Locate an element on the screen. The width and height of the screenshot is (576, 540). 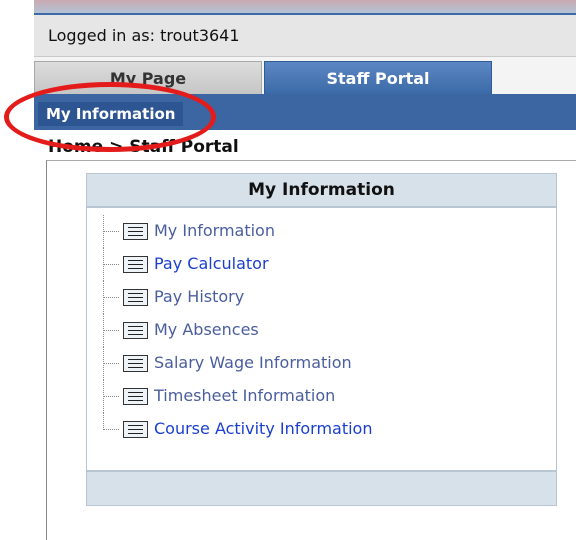
tree-item-label: Pay Calculator is located at coordinates (211, 263).